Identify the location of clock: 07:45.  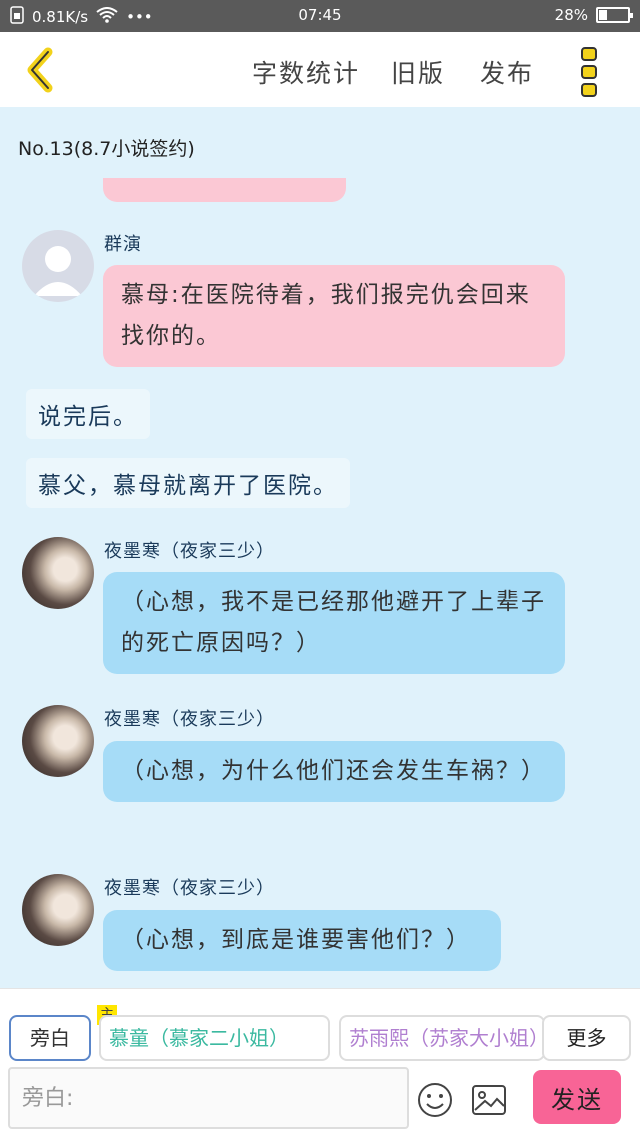
(320, 15).